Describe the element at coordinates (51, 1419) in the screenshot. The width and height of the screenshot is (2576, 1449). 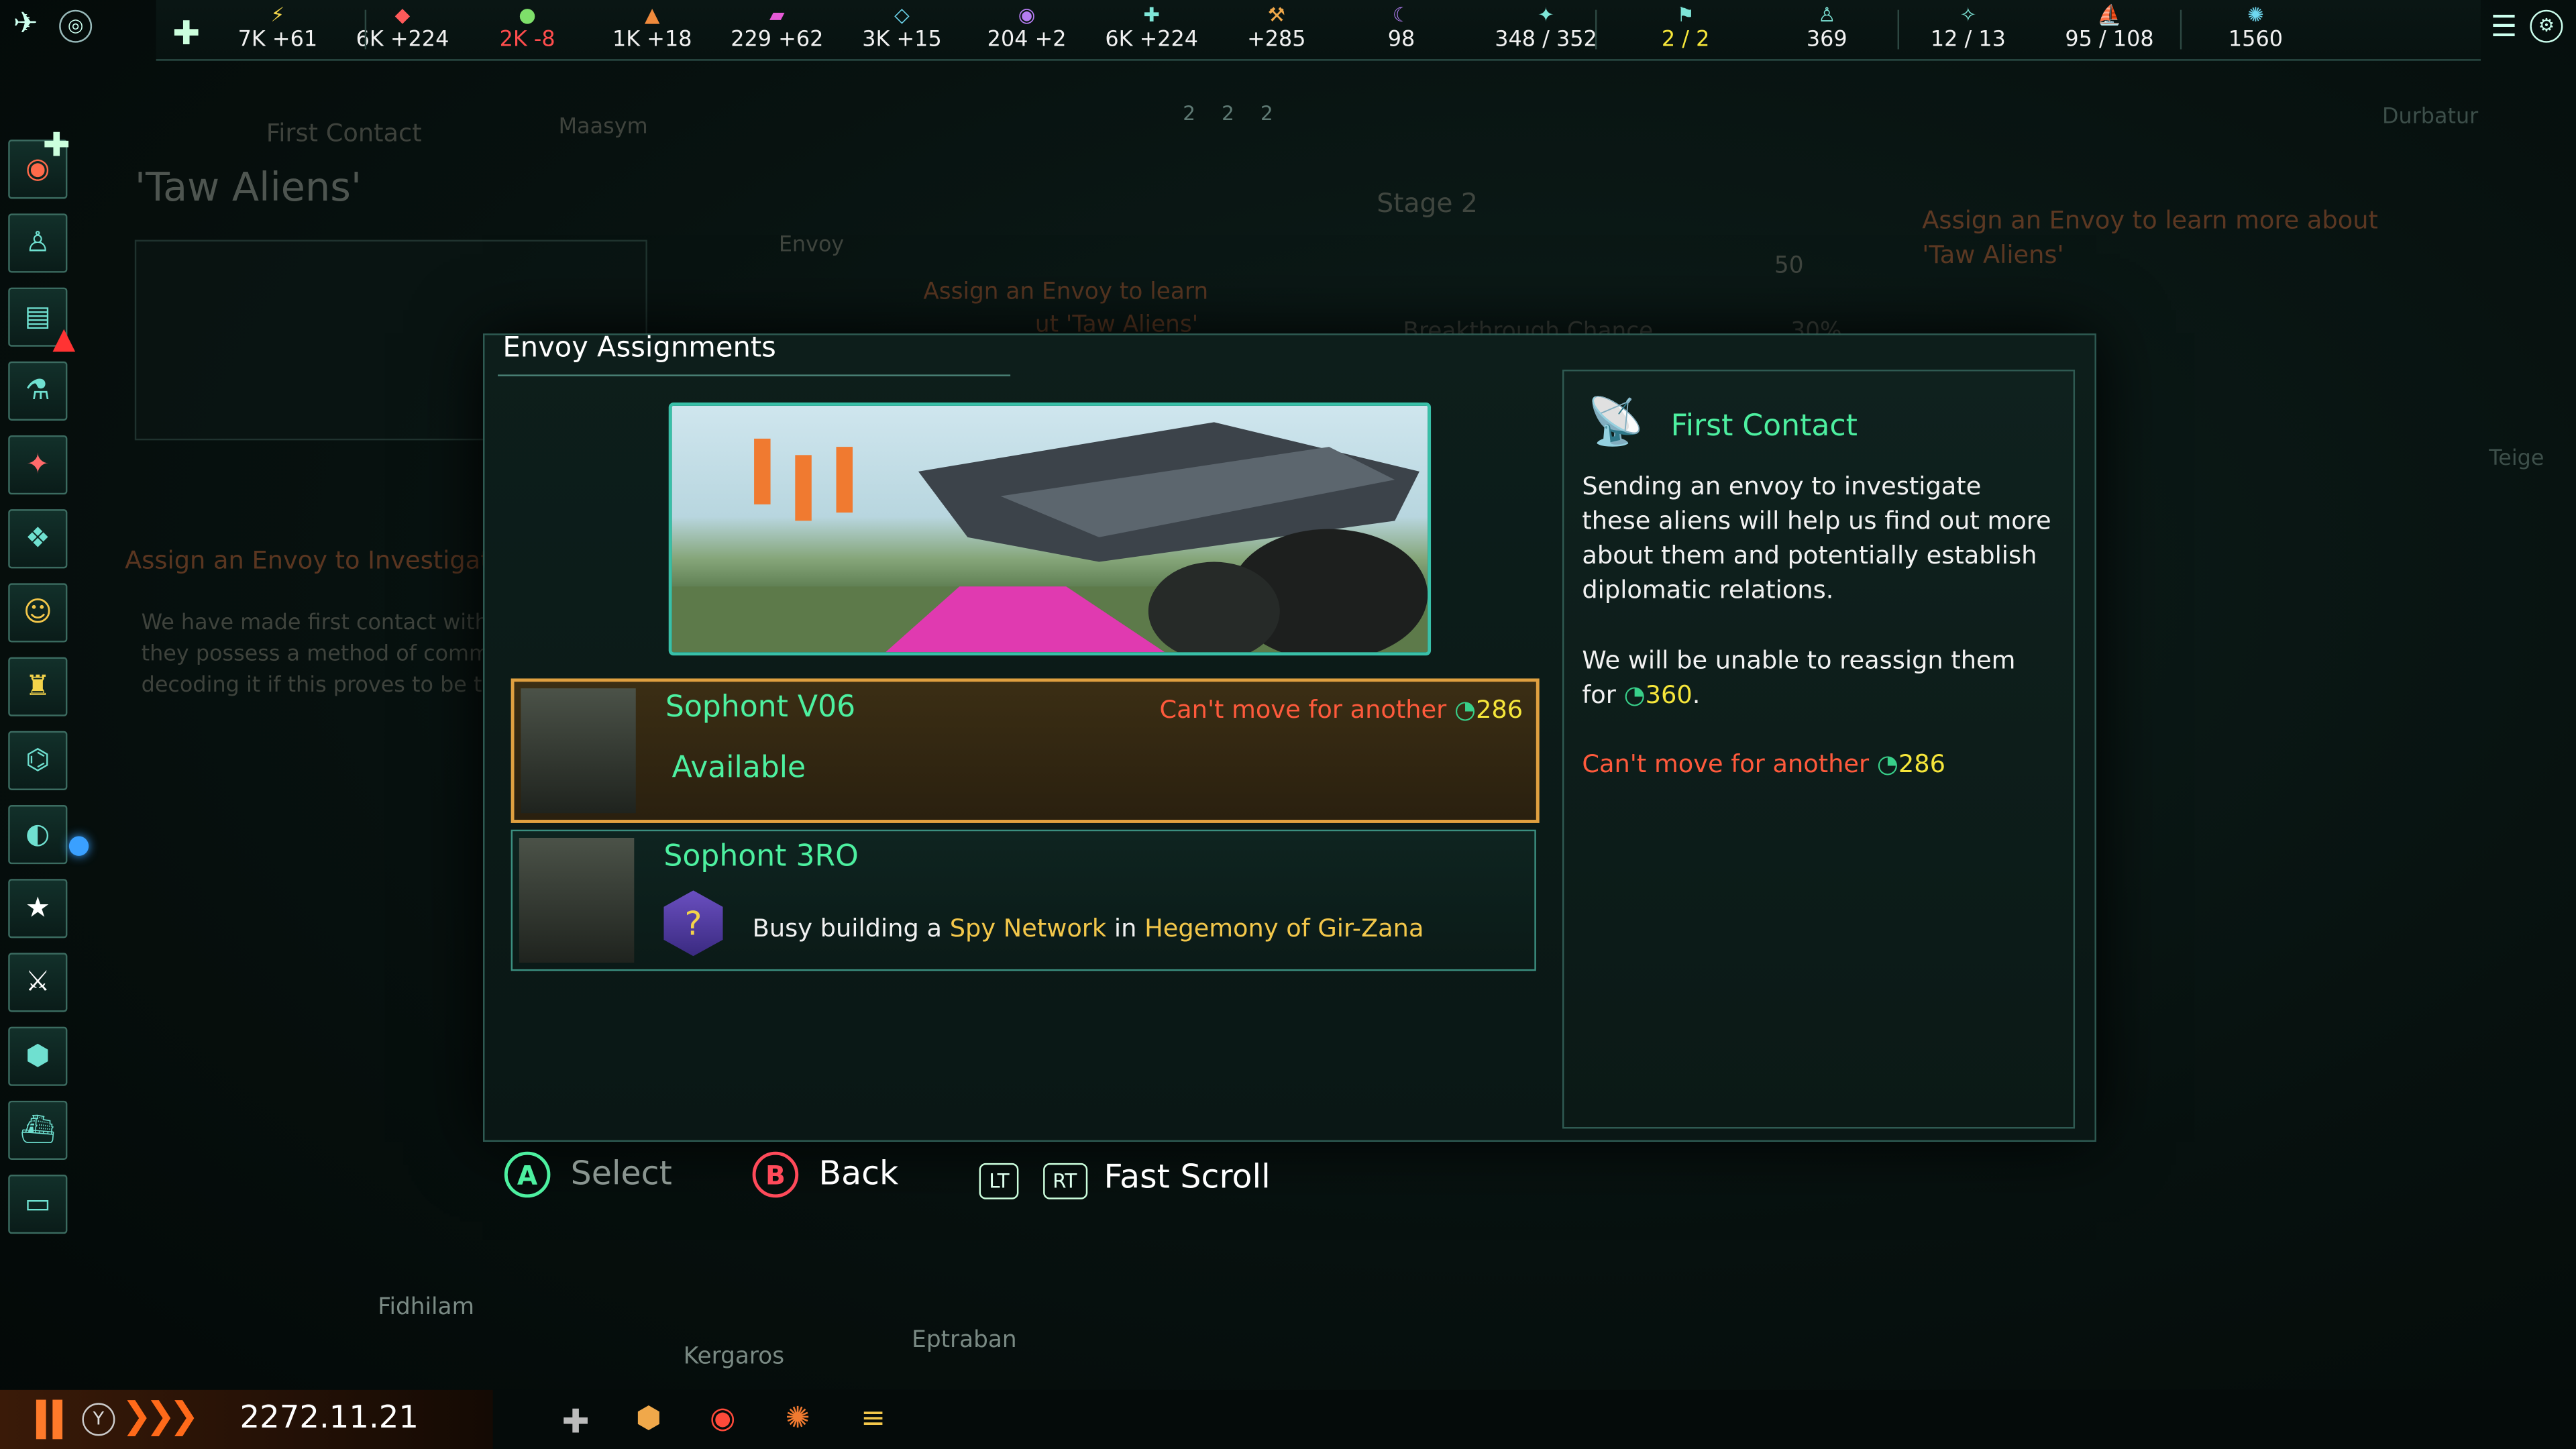
I see `pause-icon` at that location.